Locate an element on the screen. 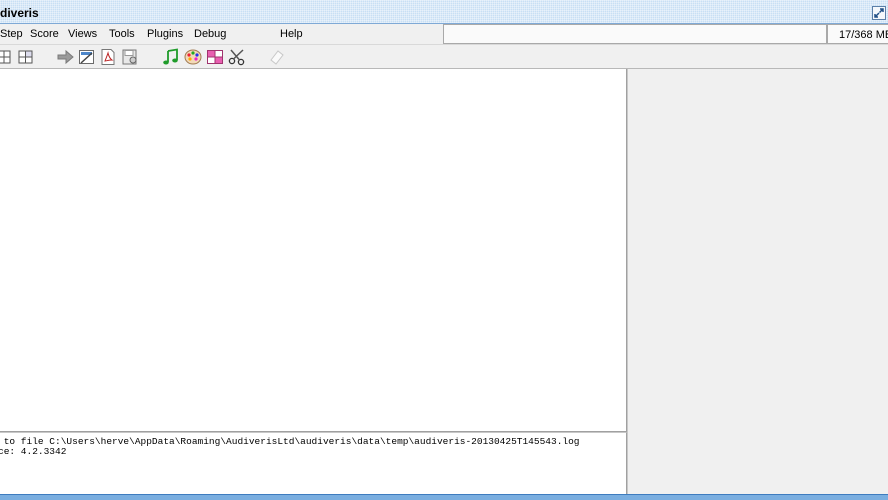  arrow-right-icon is located at coordinates (65, 57).